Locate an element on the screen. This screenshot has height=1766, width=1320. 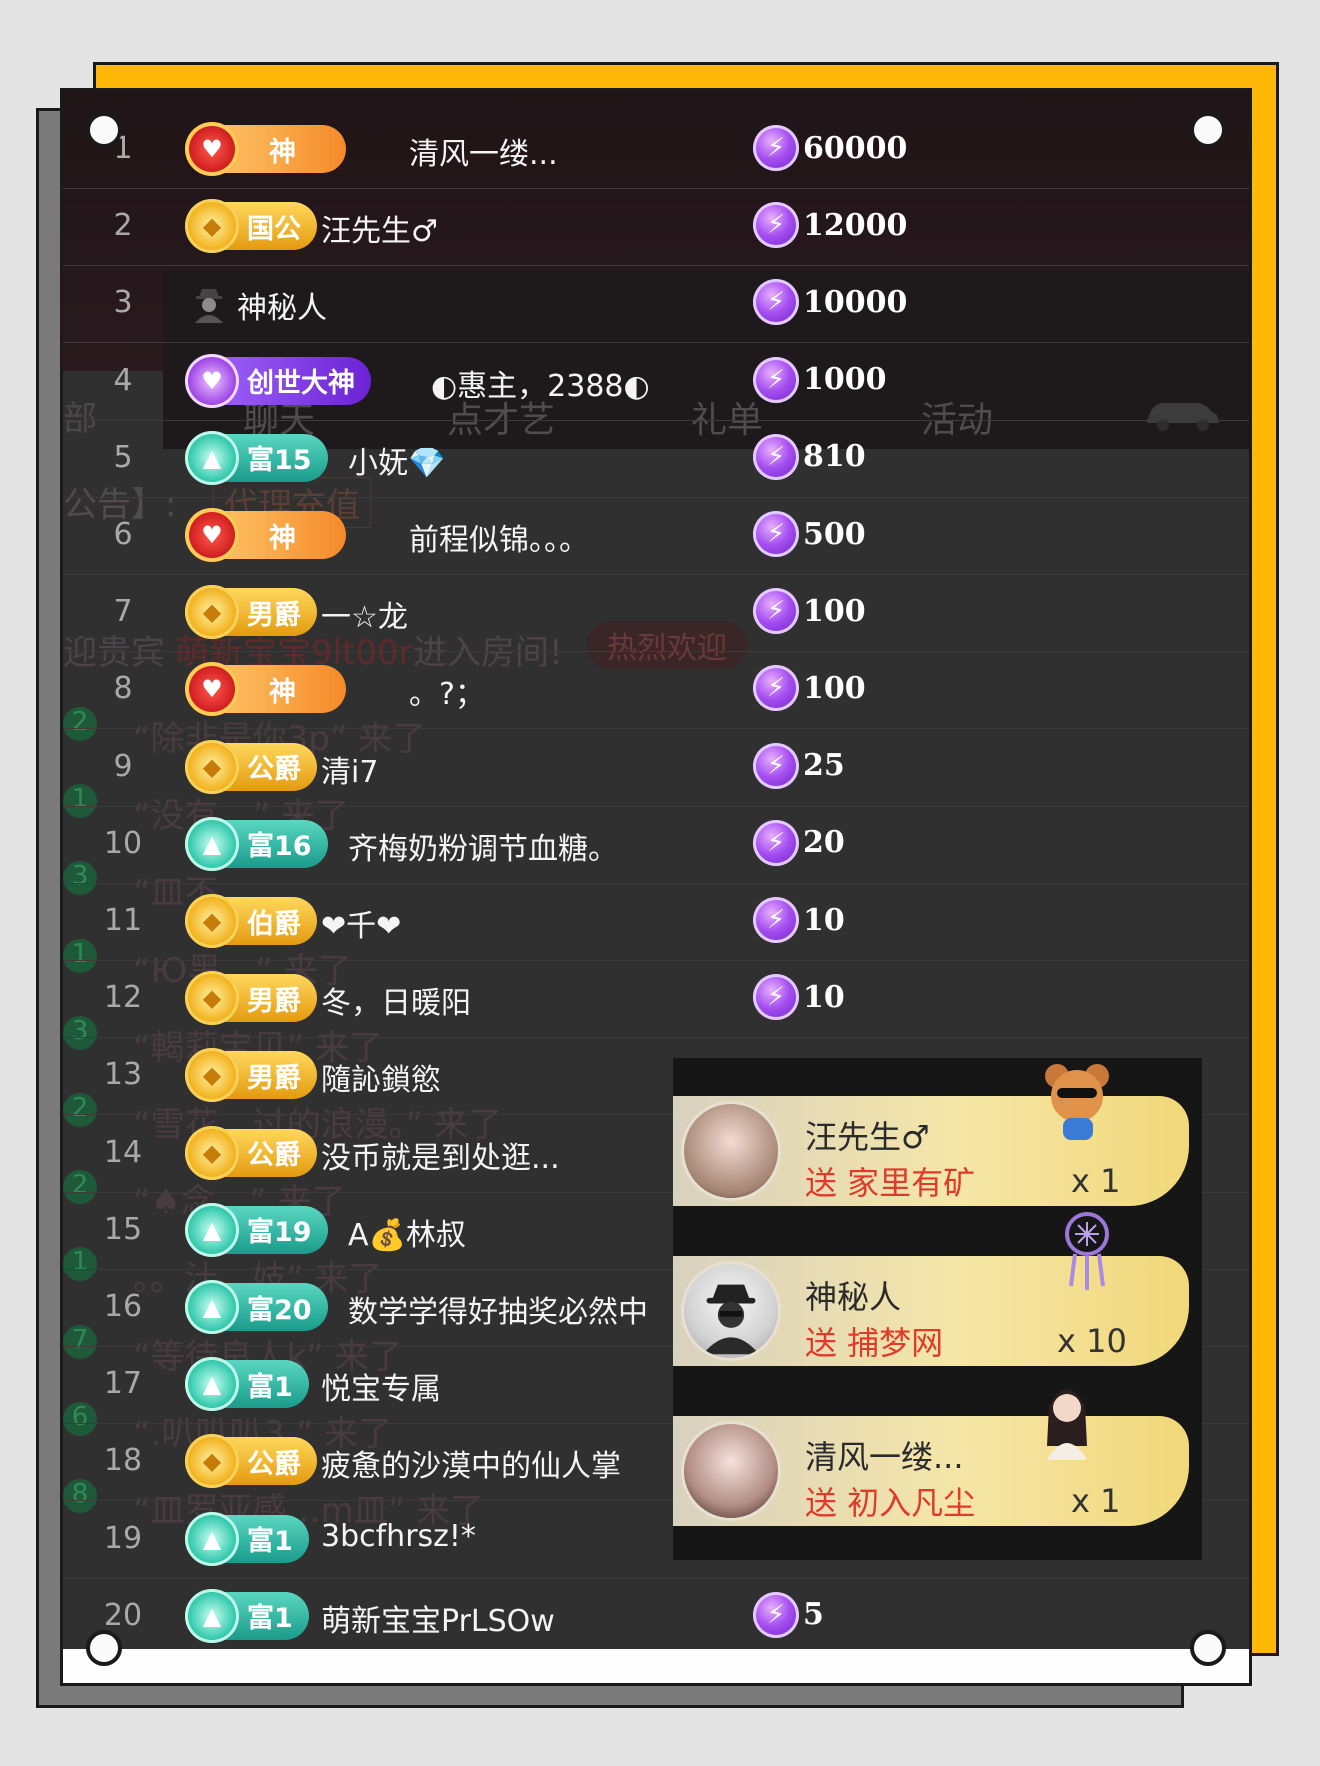
user-nickname: 一☆龙 is located at coordinates (364, 614).